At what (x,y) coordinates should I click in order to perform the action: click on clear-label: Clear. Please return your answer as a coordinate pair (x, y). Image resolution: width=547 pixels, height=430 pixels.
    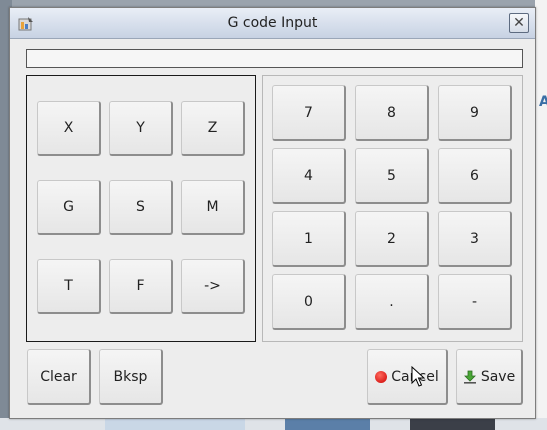
    Looking at the image, I should click on (58, 376).